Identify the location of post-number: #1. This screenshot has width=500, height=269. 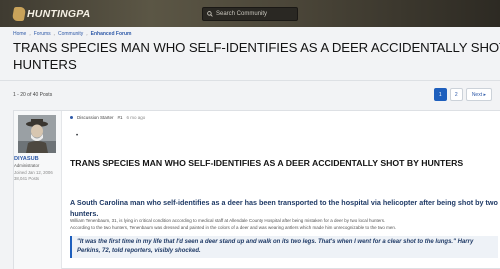
(120, 117).